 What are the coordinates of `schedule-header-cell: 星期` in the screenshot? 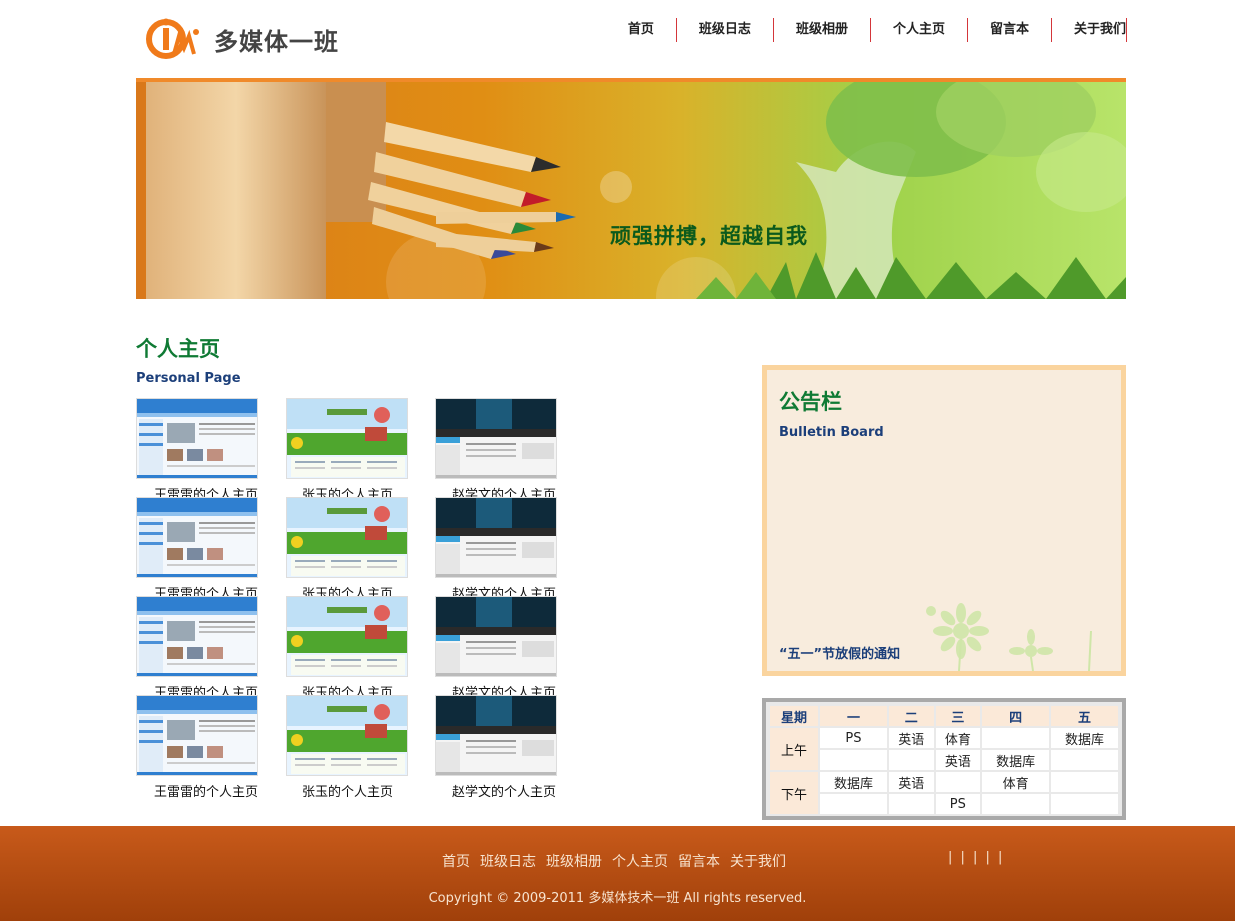 It's located at (794, 716).